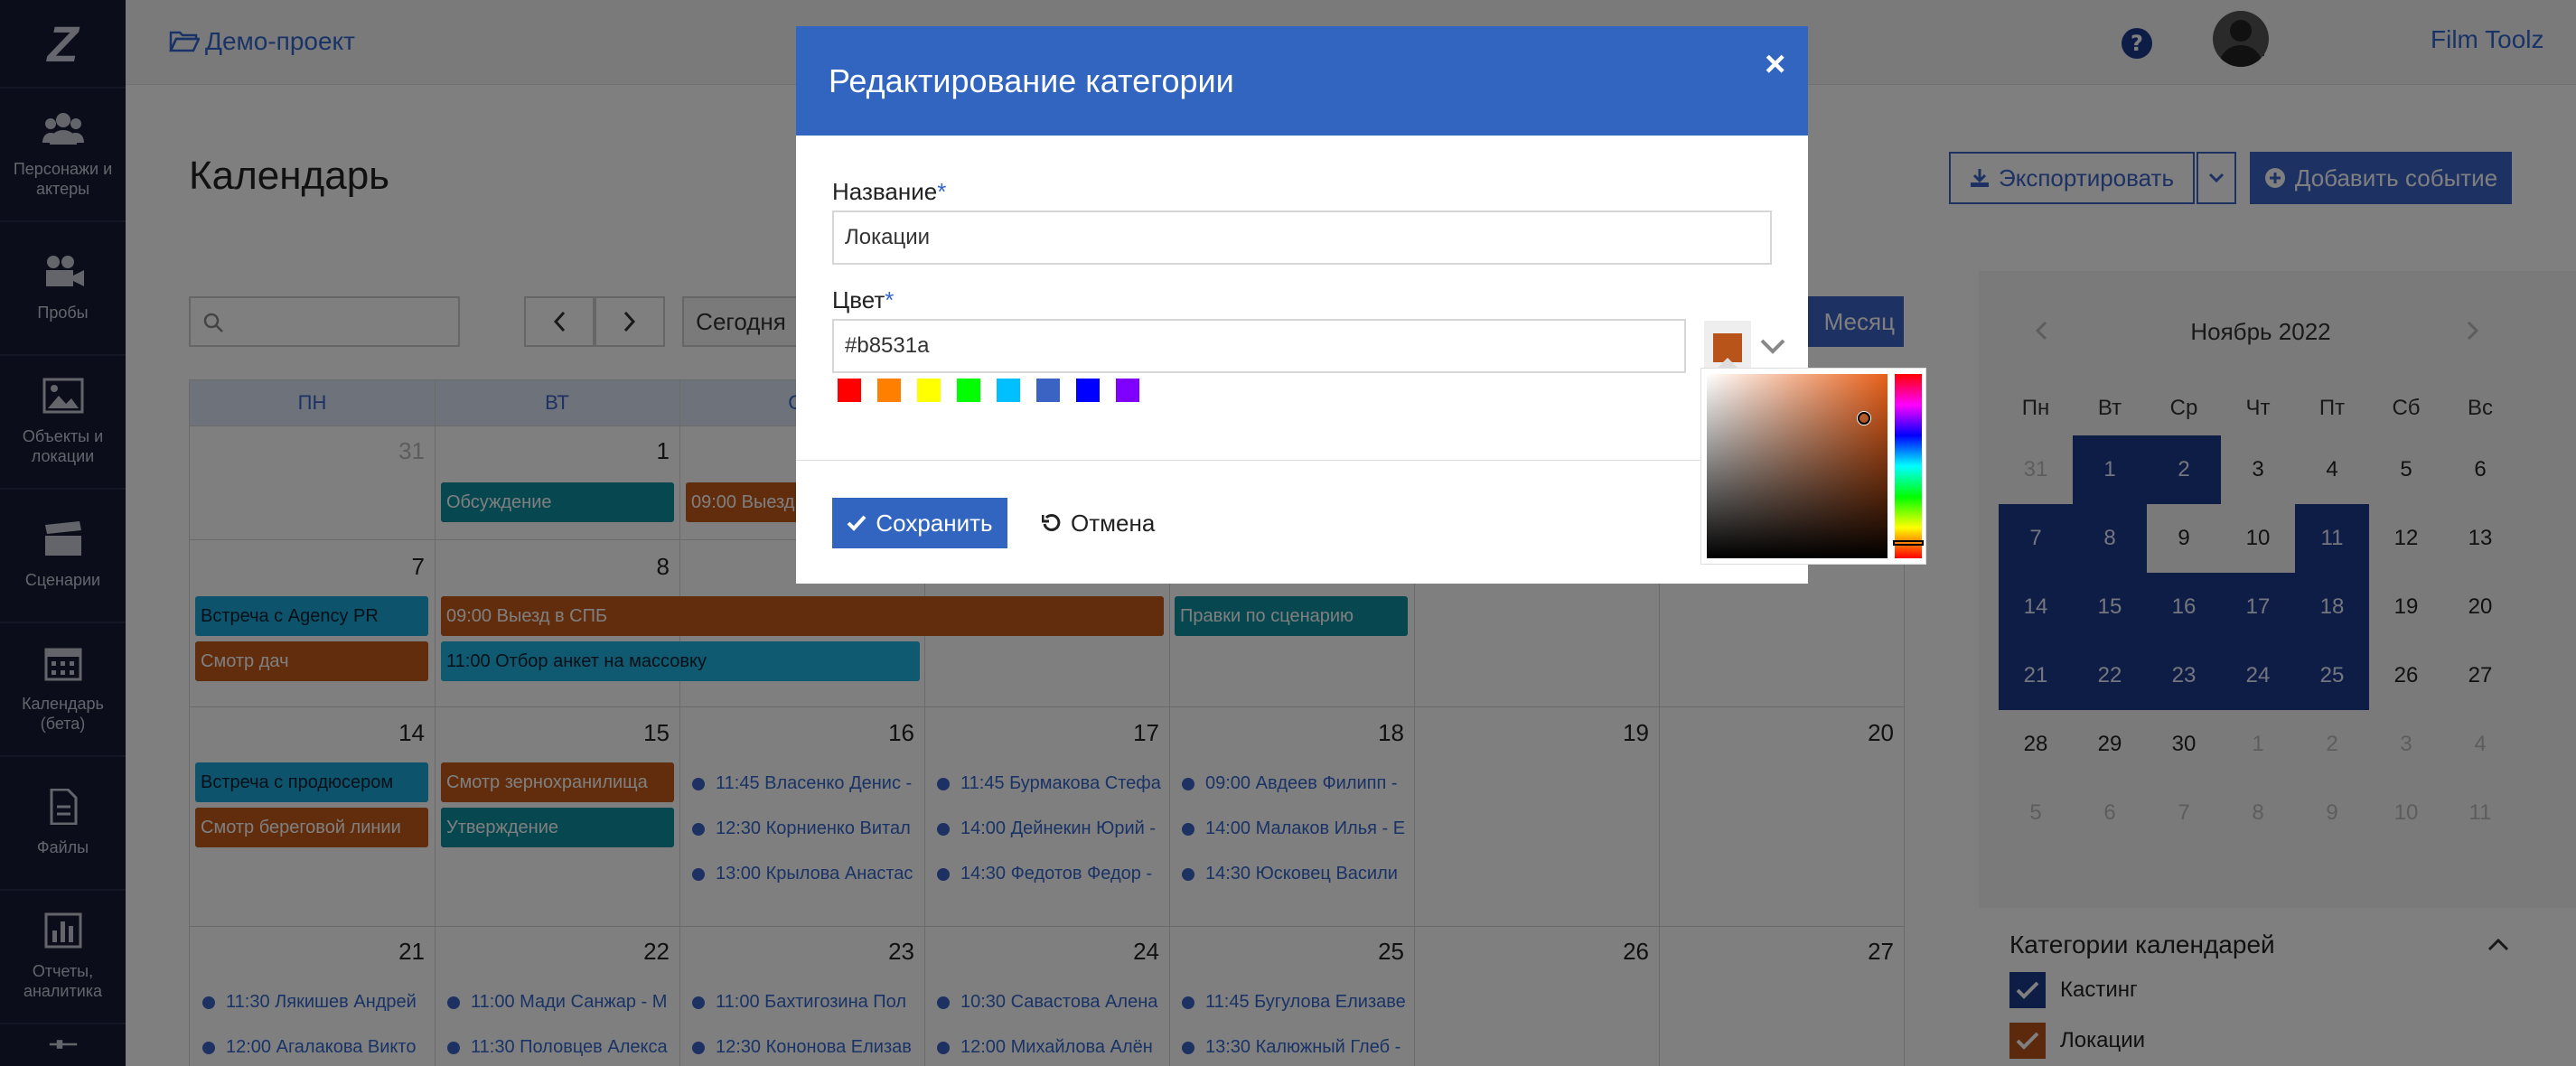 Image resolution: width=2576 pixels, height=1066 pixels. Describe the element at coordinates (929, 390) in the screenshot. I see `preset-color-yellow` at that location.